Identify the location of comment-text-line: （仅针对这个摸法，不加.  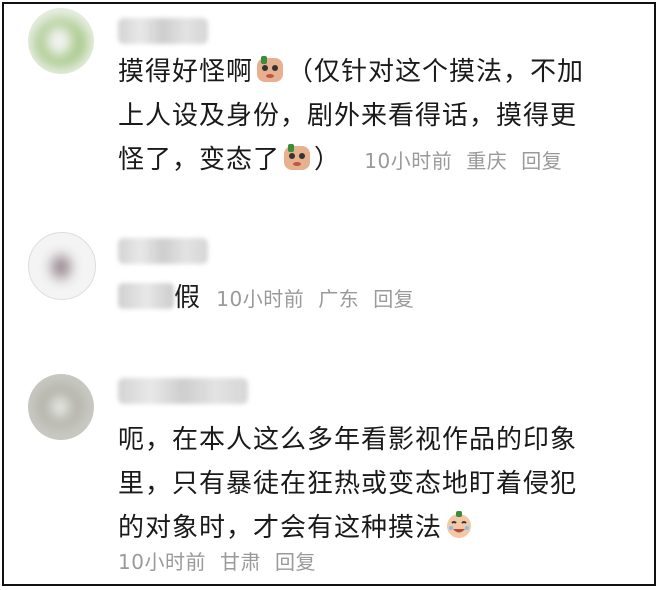
(436, 72).